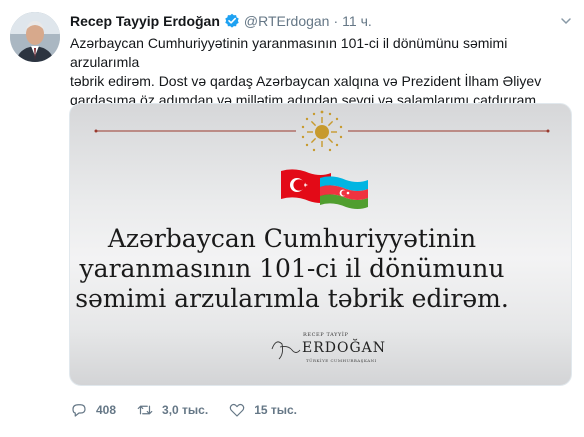  Describe the element at coordinates (276, 410) in the screenshot. I see `like-count: 15 тыс.` at that location.